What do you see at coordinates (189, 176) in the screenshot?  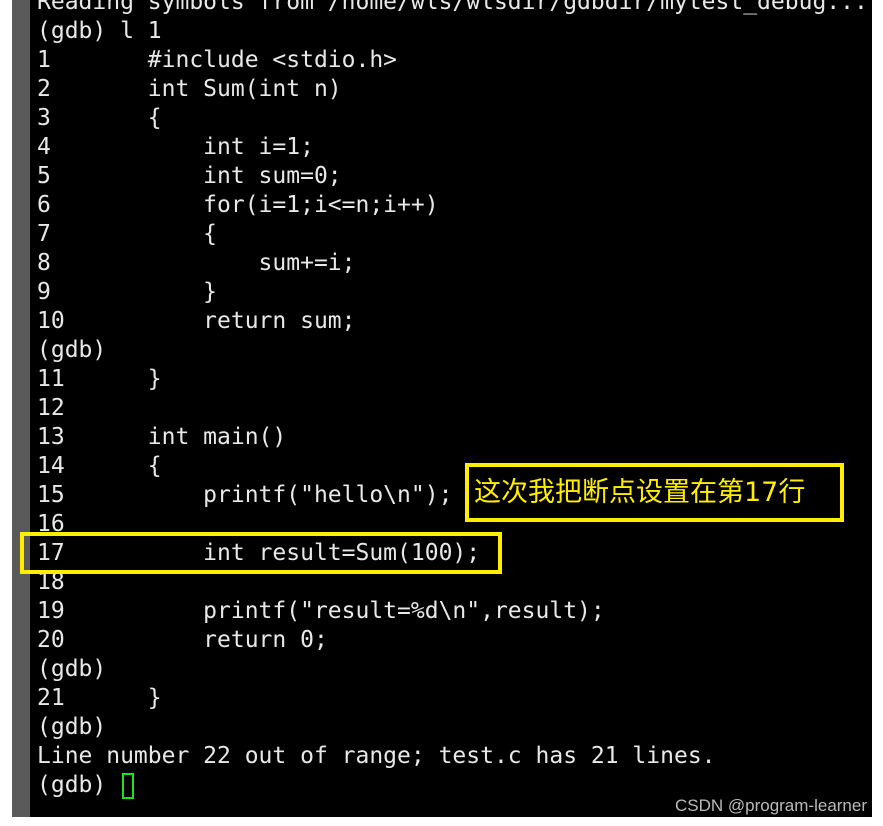 I see `terminal-line: 5 int sum=0;` at bounding box center [189, 176].